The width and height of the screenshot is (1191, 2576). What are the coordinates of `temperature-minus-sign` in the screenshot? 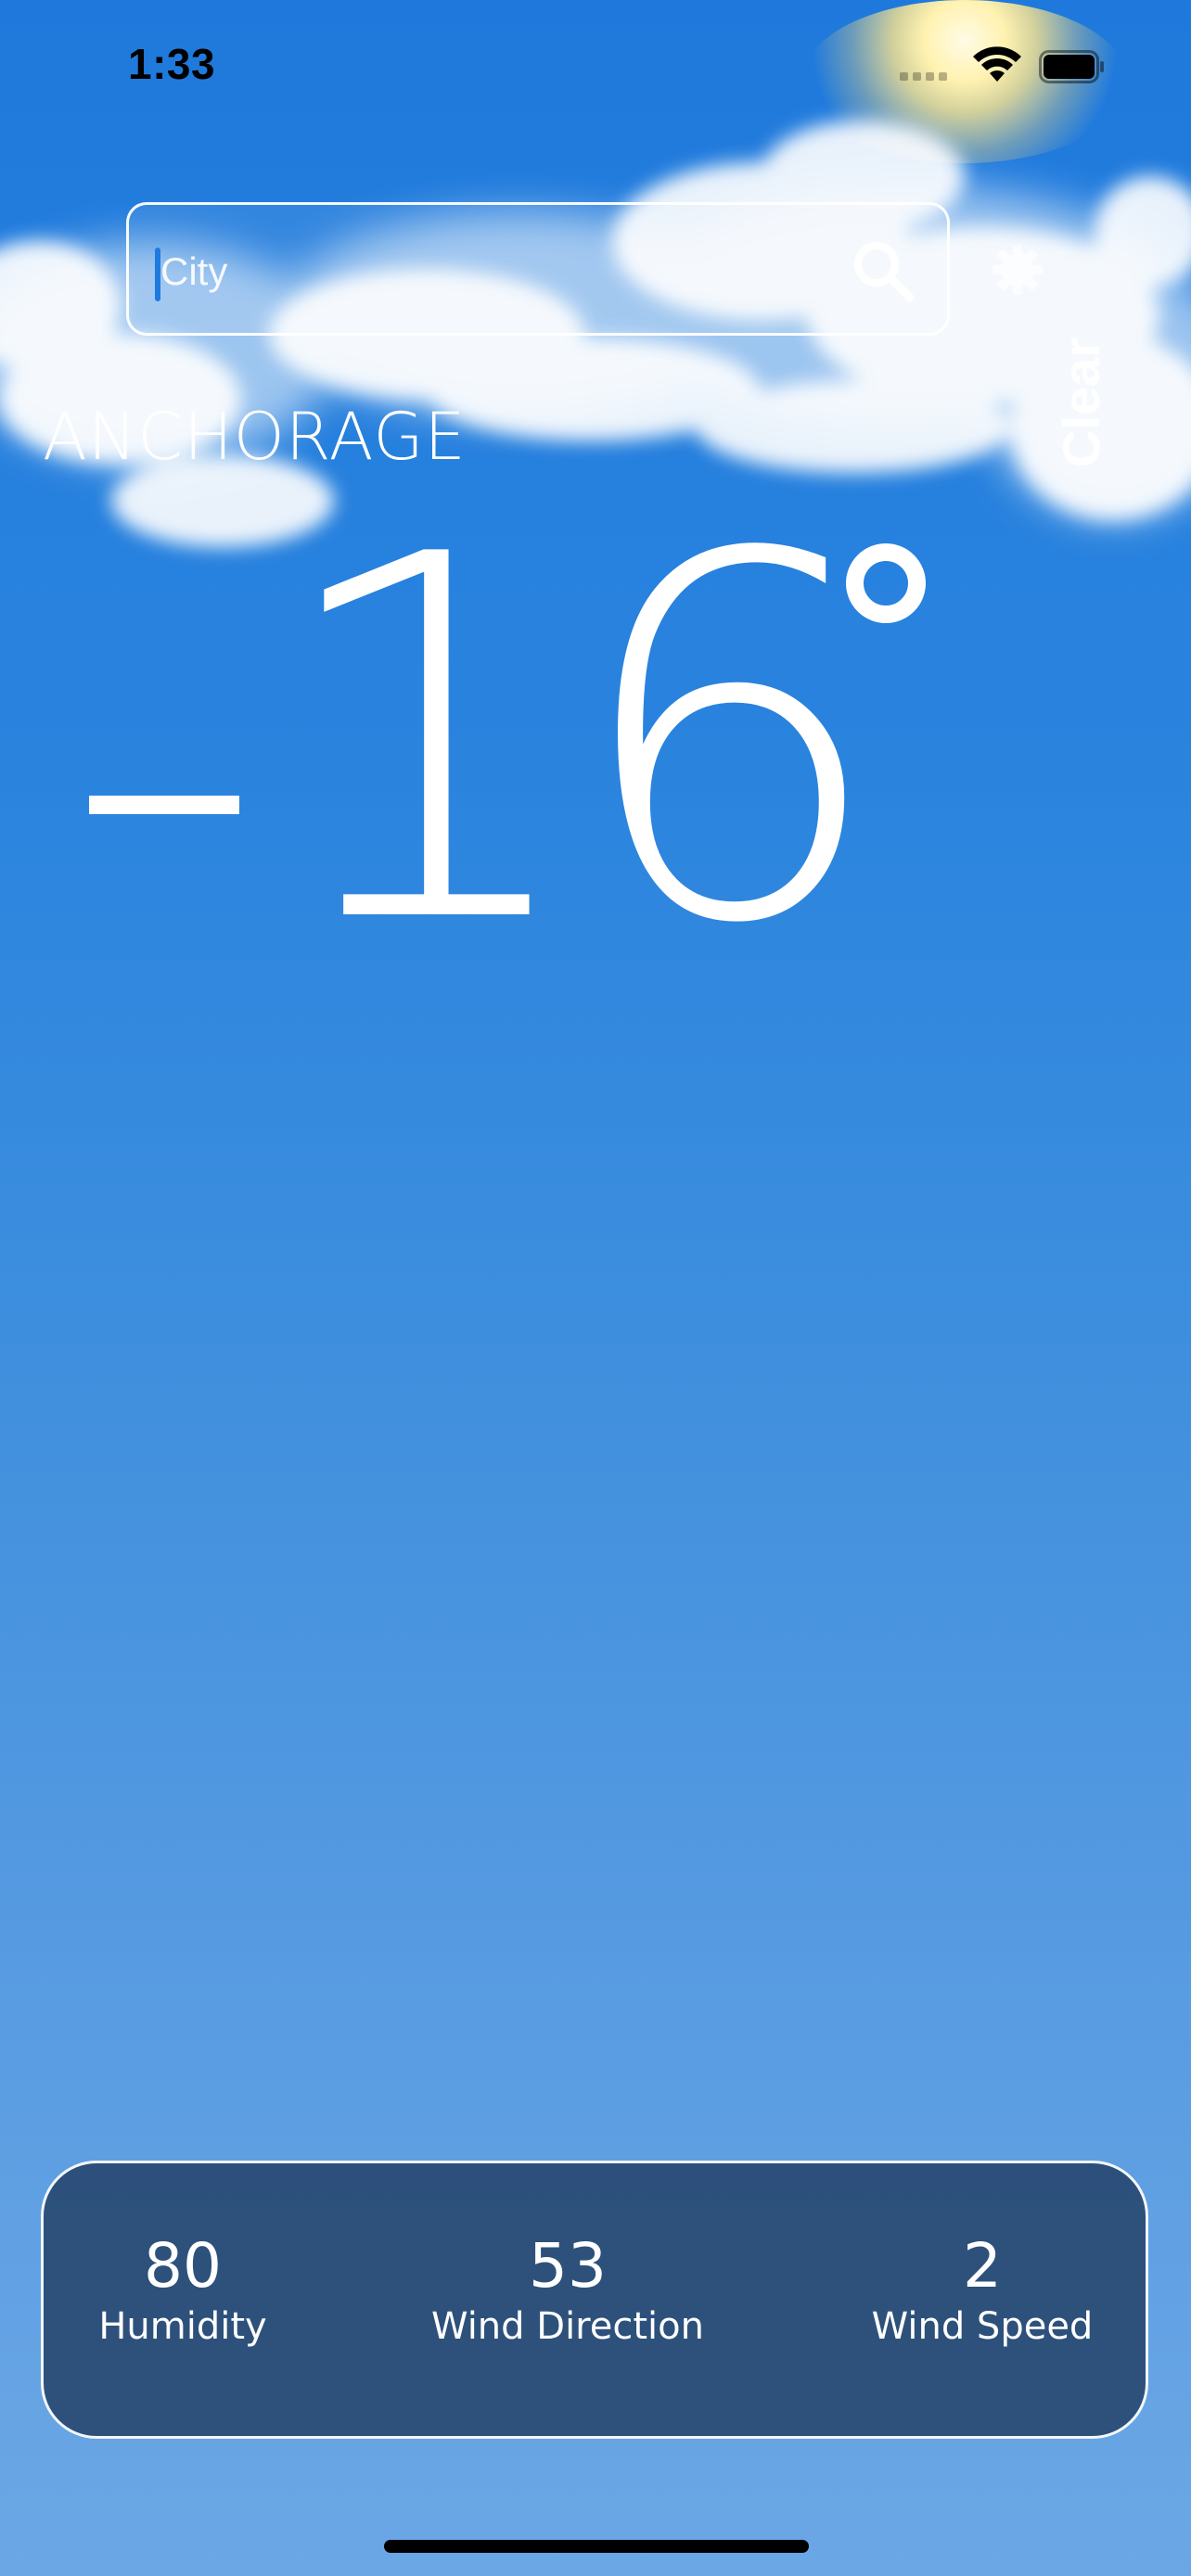 It's located at (164, 805).